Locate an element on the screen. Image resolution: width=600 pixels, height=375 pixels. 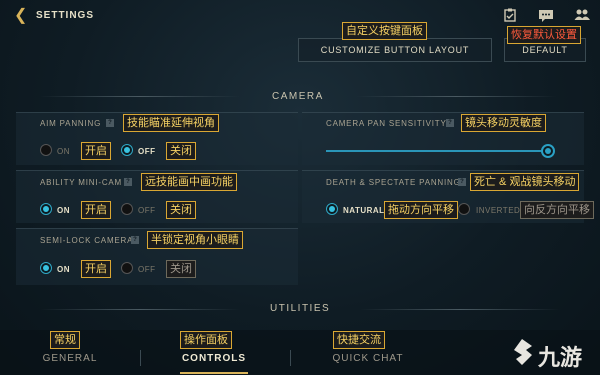
sensitivity-slider-track is located at coordinates (437, 151).